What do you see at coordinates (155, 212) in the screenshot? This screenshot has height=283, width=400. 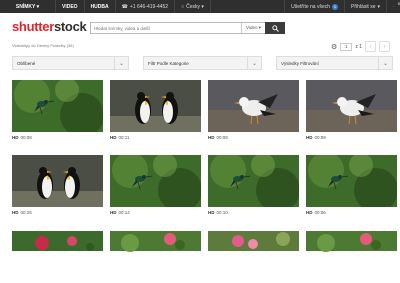 I see `clip-caption: HD00:14` at bounding box center [155, 212].